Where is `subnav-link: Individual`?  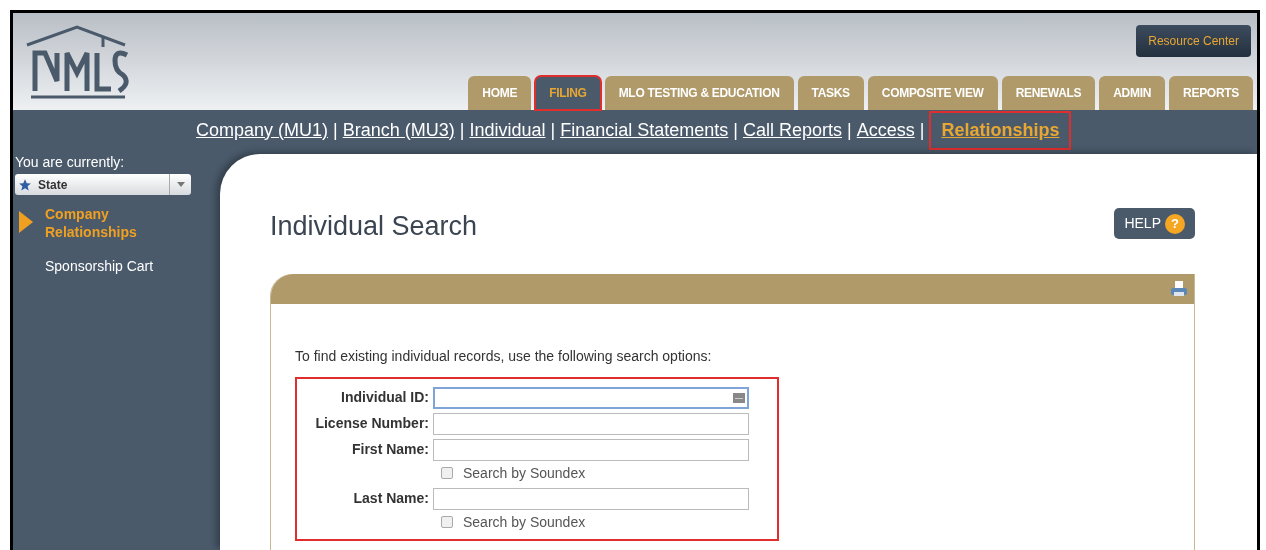
subnav-link: Individual is located at coordinates (507, 130).